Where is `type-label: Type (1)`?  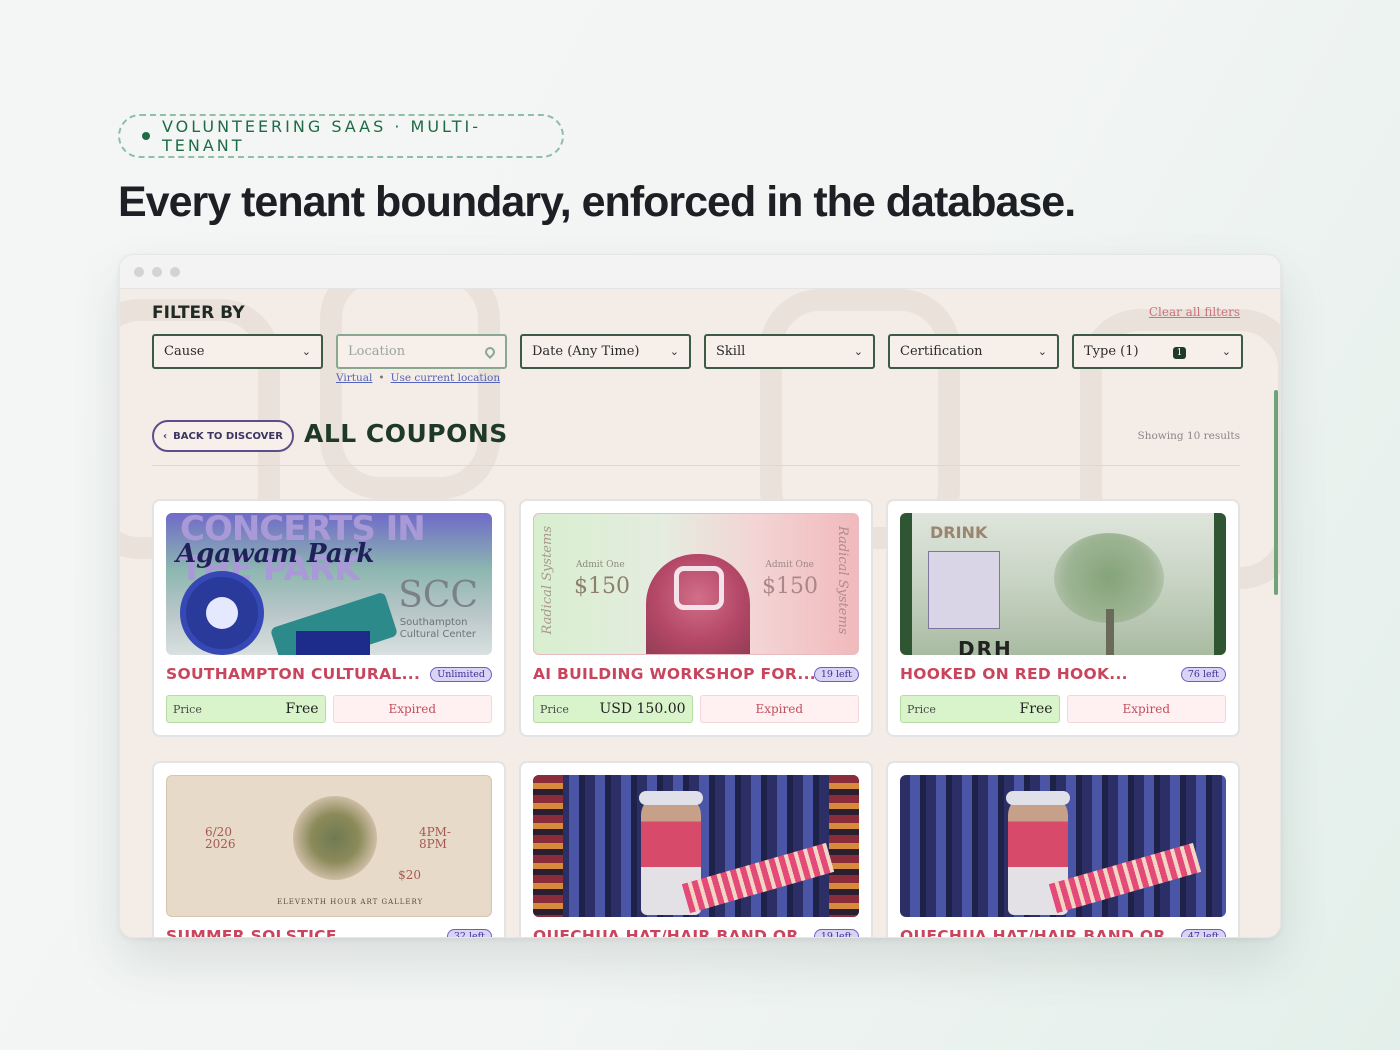 type-label: Type (1) is located at coordinates (1111, 351).